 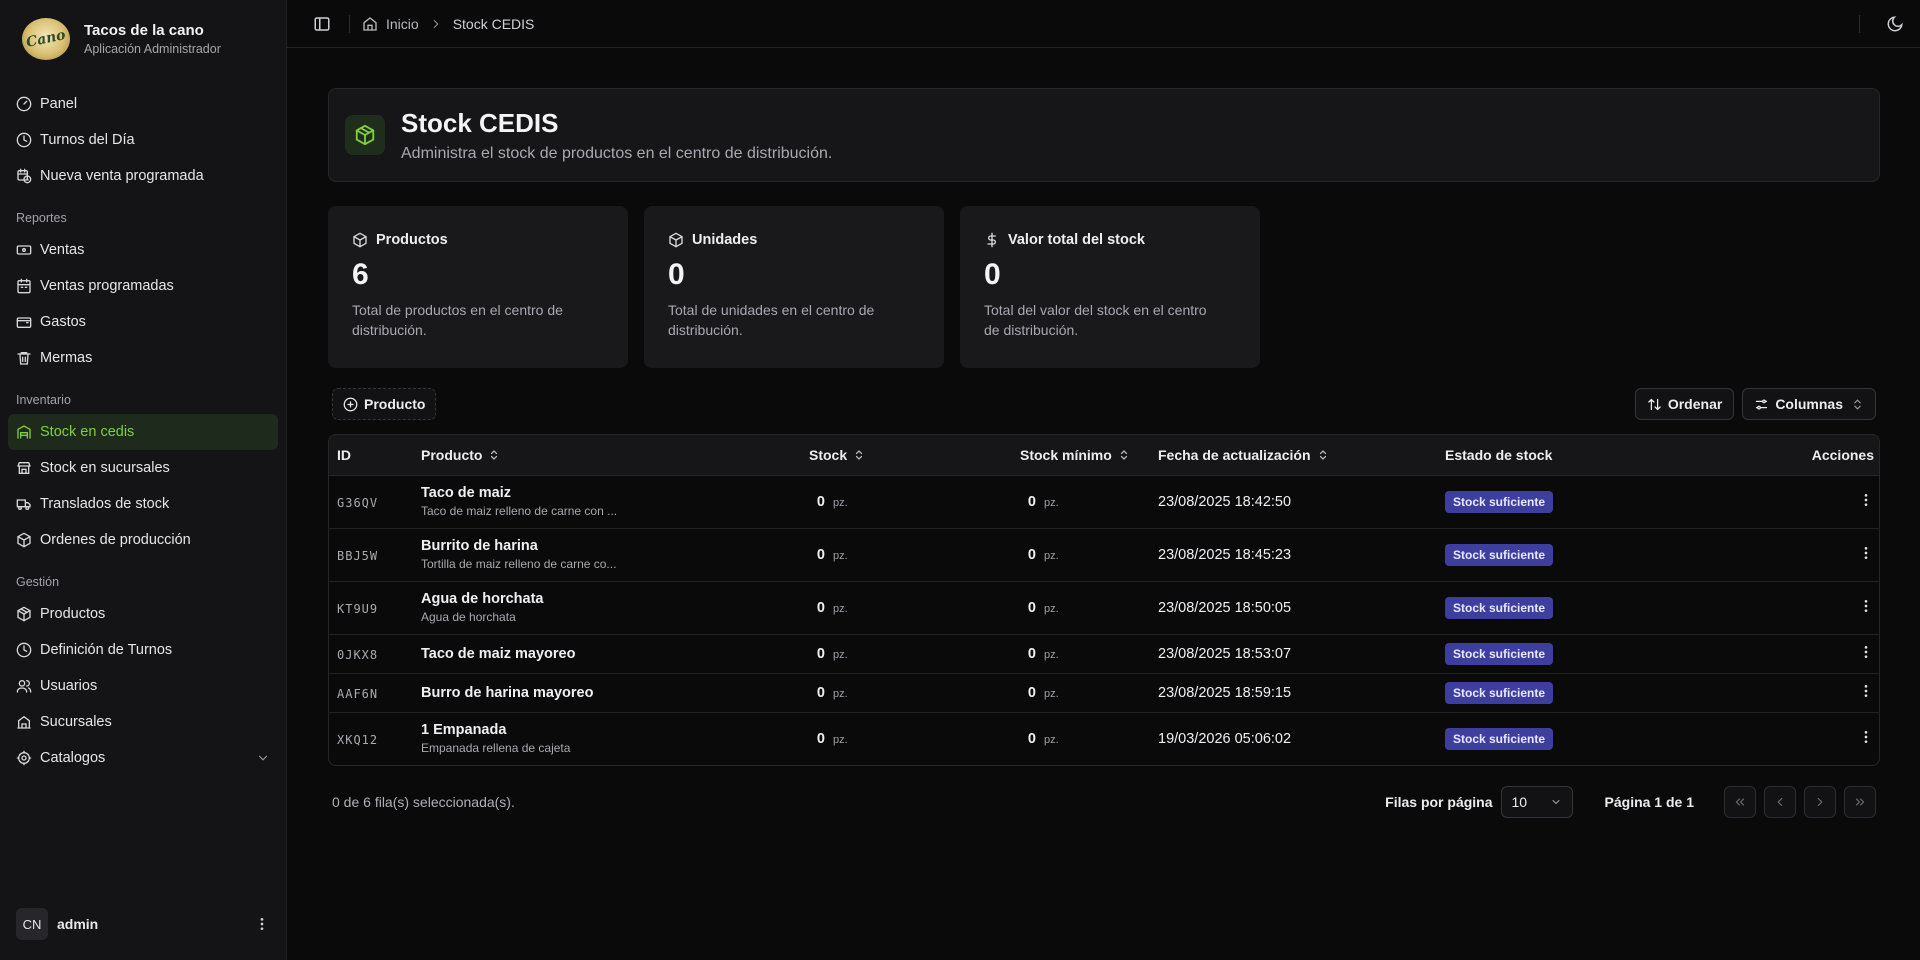 What do you see at coordinates (1070, 455) in the screenshot?
I see `col-stock-min: Stock mínimo` at bounding box center [1070, 455].